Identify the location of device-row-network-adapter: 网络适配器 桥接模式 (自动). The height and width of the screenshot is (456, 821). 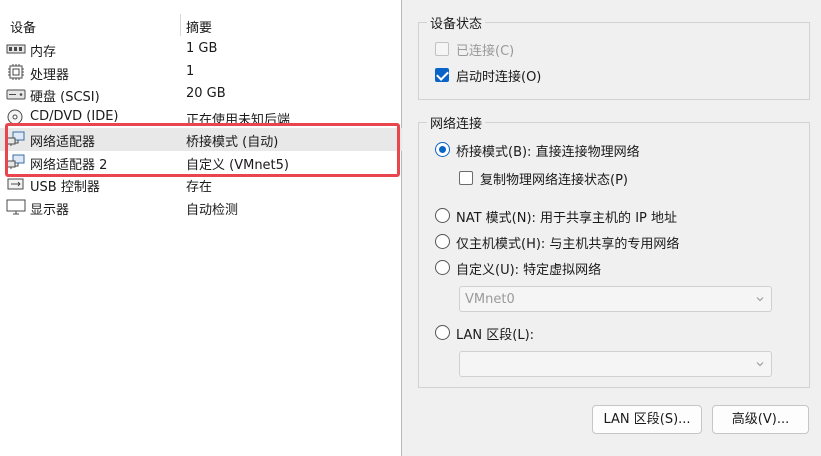
(201, 139).